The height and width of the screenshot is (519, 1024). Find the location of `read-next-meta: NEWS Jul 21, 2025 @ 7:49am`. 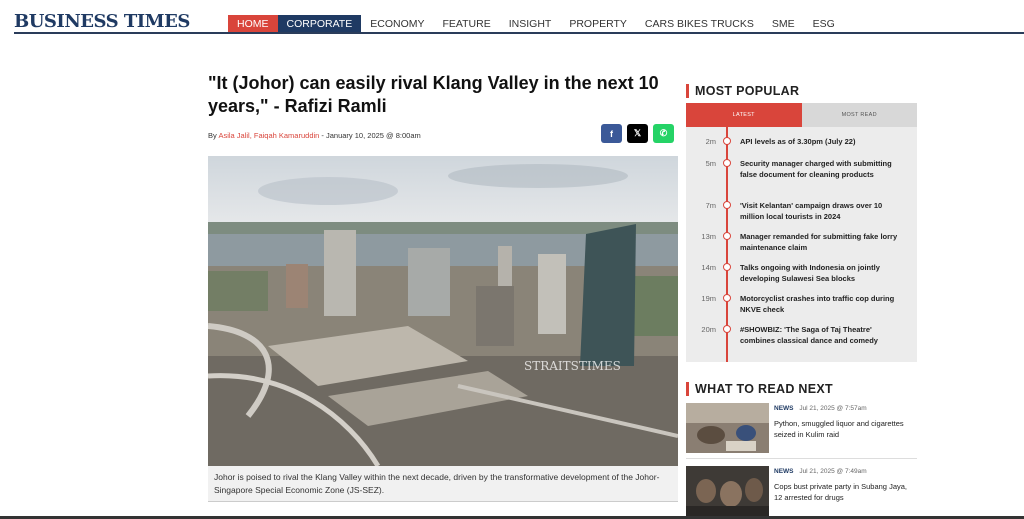

read-next-meta: NEWS Jul 21, 2025 @ 7:49am is located at coordinates (844, 471).